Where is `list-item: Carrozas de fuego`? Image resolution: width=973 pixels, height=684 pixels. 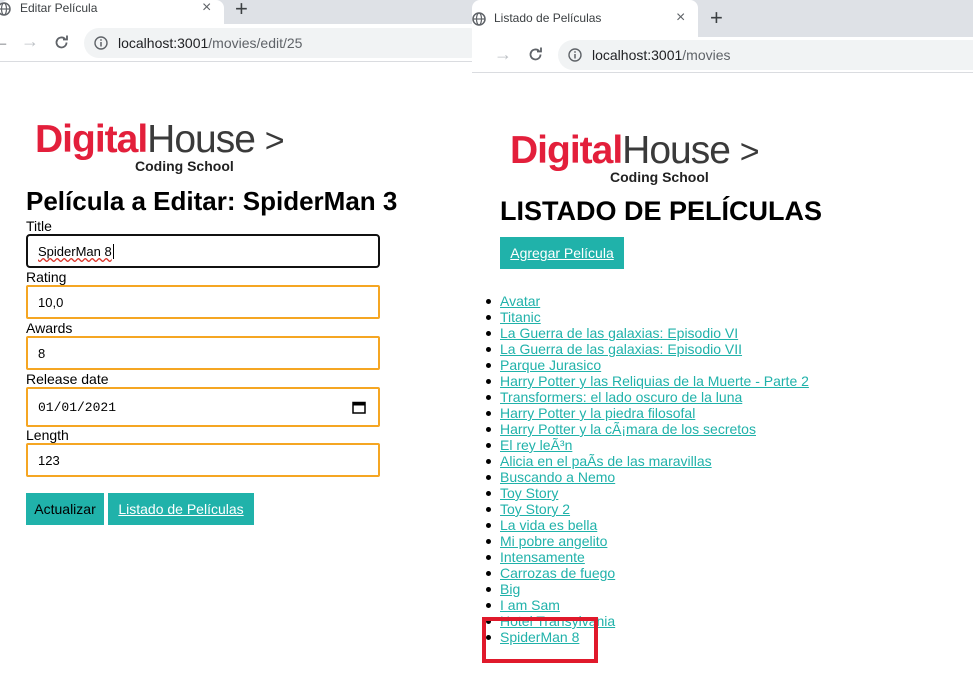 list-item: Carrozas de fuego is located at coordinates (647, 573).